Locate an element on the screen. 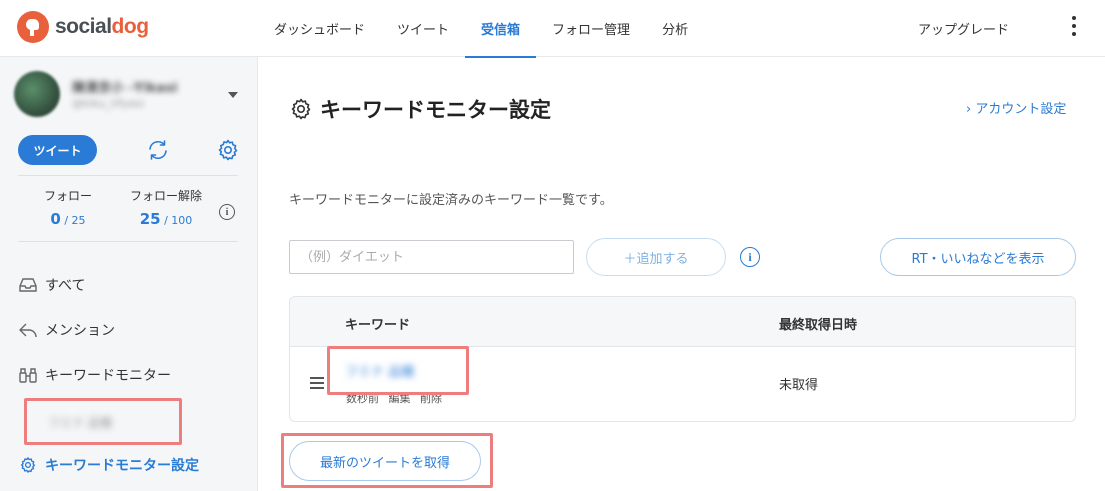 Image resolution: width=1105 pixels, height=491 pixels. account-name: 陳清京小 -Yikasi is located at coordinates (125, 88).